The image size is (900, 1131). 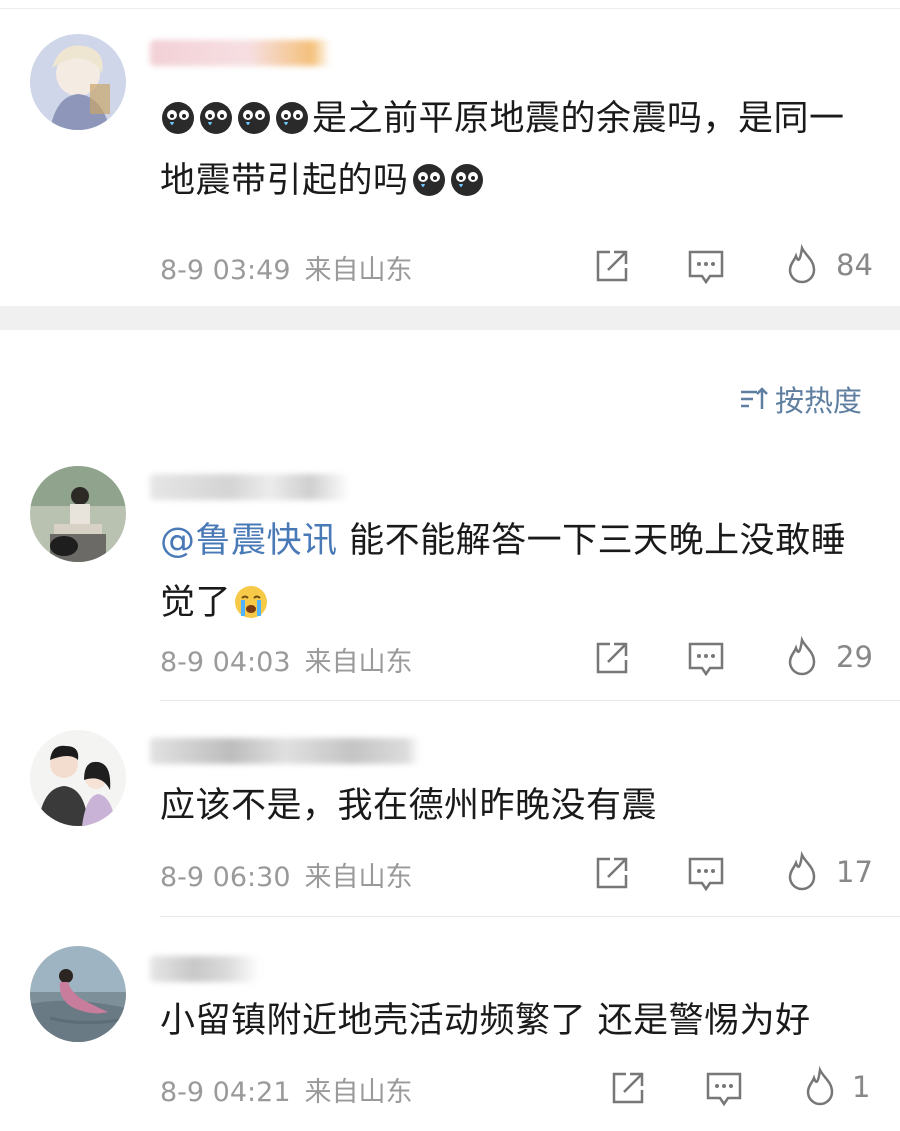 I want to click on sort-button: 按热度, so click(x=799, y=399).